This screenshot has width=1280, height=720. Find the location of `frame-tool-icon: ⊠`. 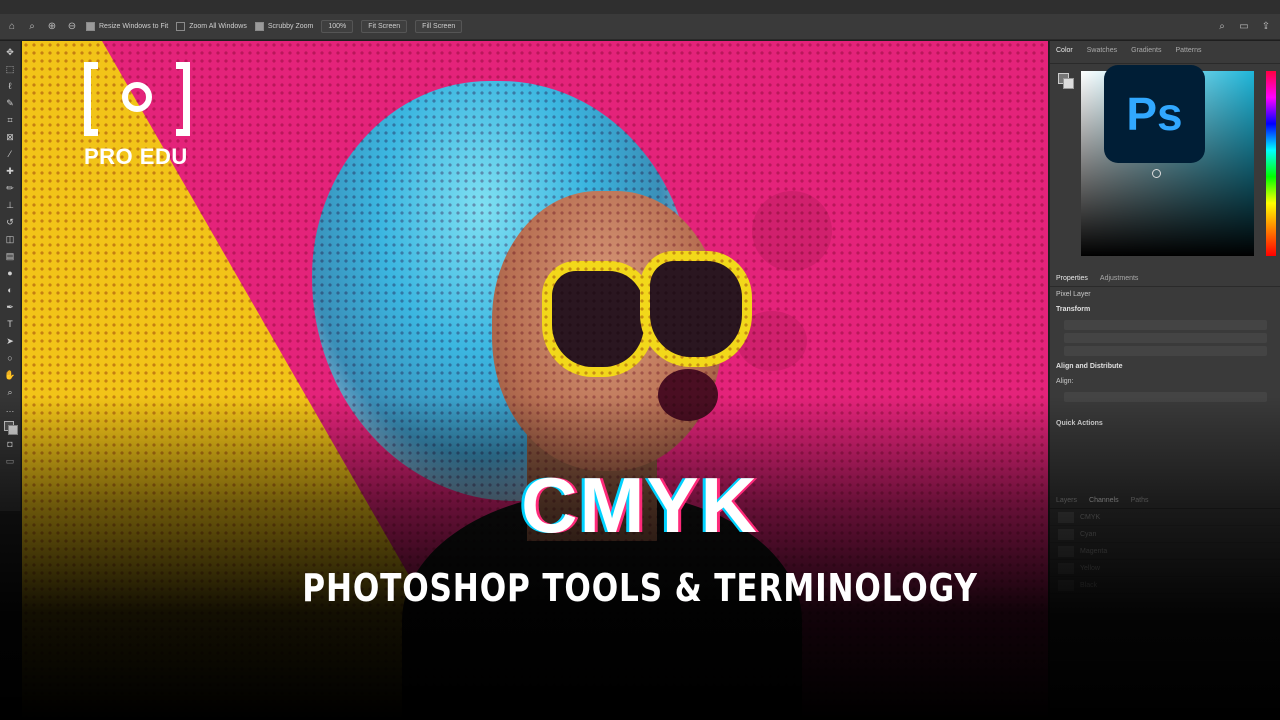

frame-tool-icon: ⊠ is located at coordinates (10, 137).